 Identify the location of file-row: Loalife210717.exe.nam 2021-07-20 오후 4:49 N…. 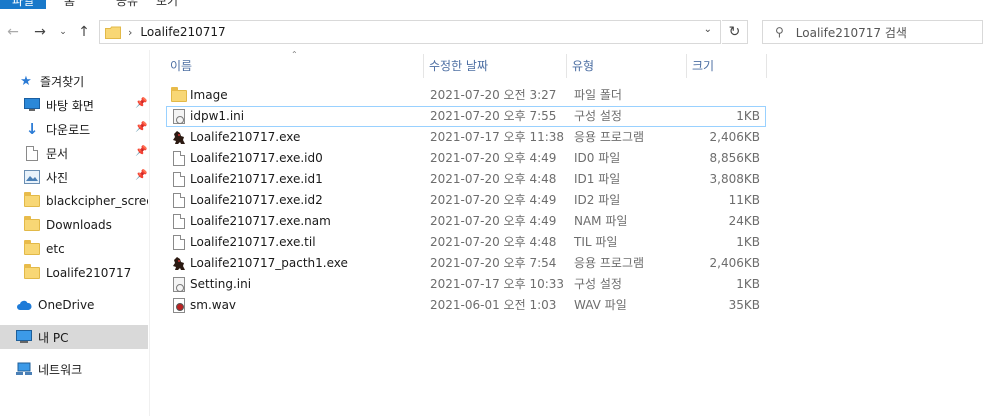
(466, 221).